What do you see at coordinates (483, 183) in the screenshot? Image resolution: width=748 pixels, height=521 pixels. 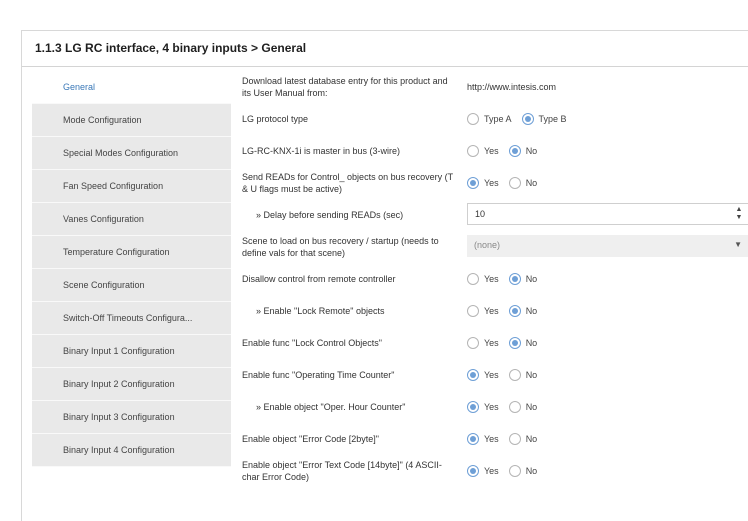 I see `send-reads-yes-radio: Yes` at bounding box center [483, 183].